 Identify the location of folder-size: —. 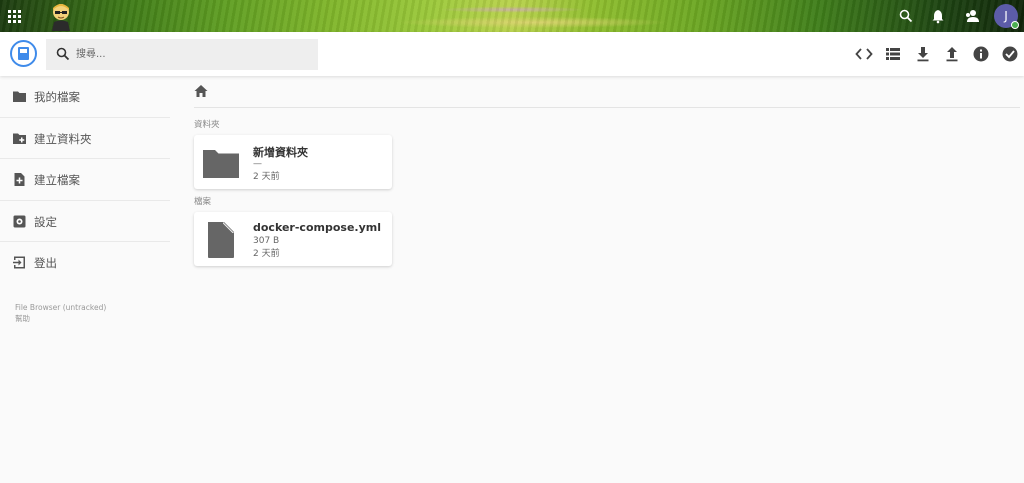
(257, 164).